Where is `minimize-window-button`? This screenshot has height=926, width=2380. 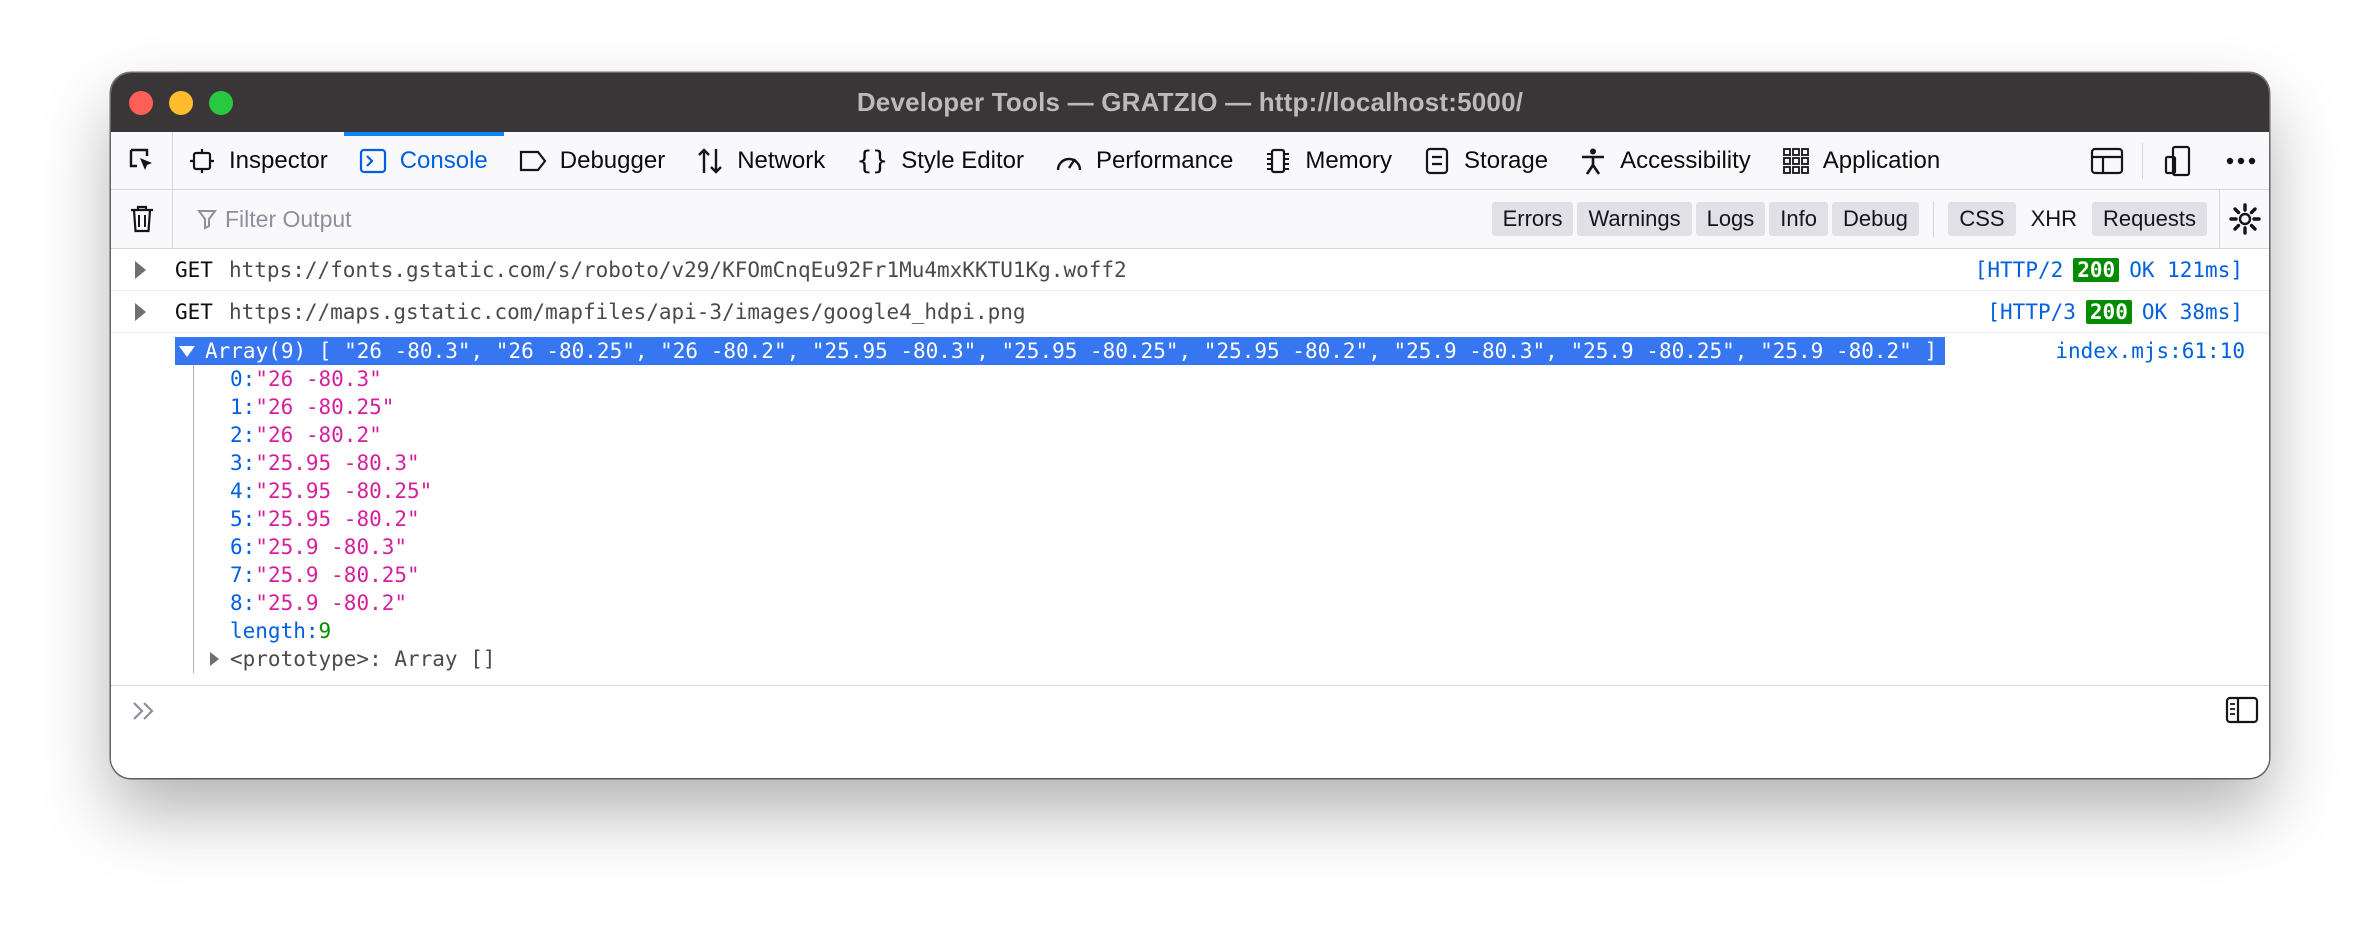
minimize-window-button is located at coordinates (181, 103).